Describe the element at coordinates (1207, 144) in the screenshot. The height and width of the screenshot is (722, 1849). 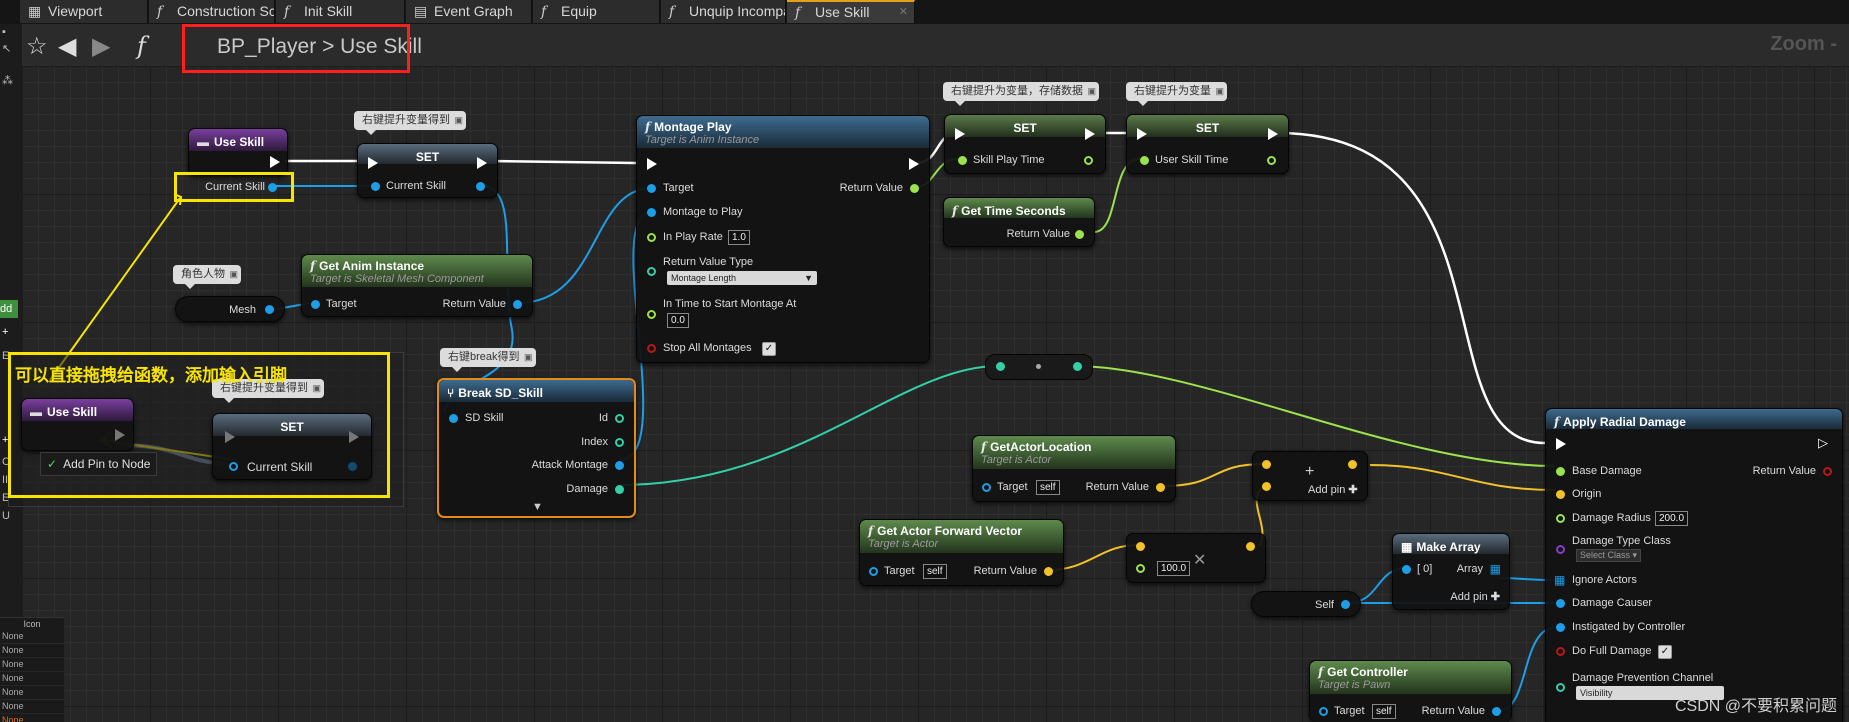
I see `set-user-skill-time-node: SET User Skill Time` at that location.